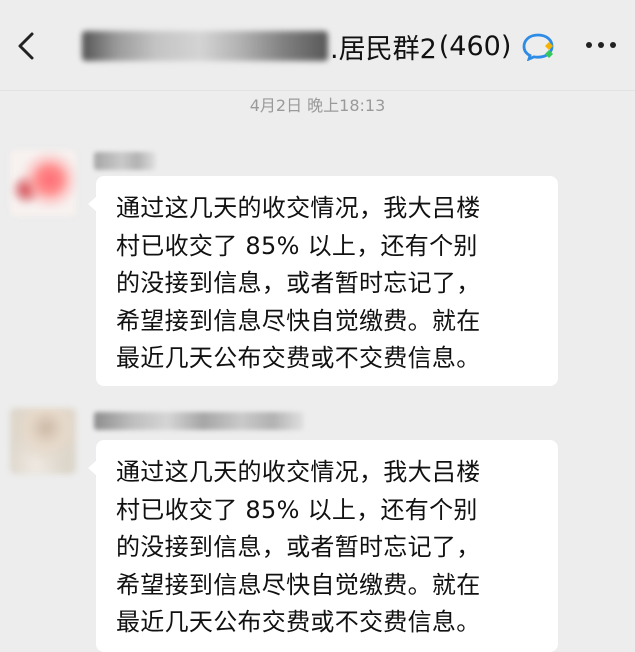 The image size is (635, 652). I want to click on wechat-work-icon, so click(538, 47).